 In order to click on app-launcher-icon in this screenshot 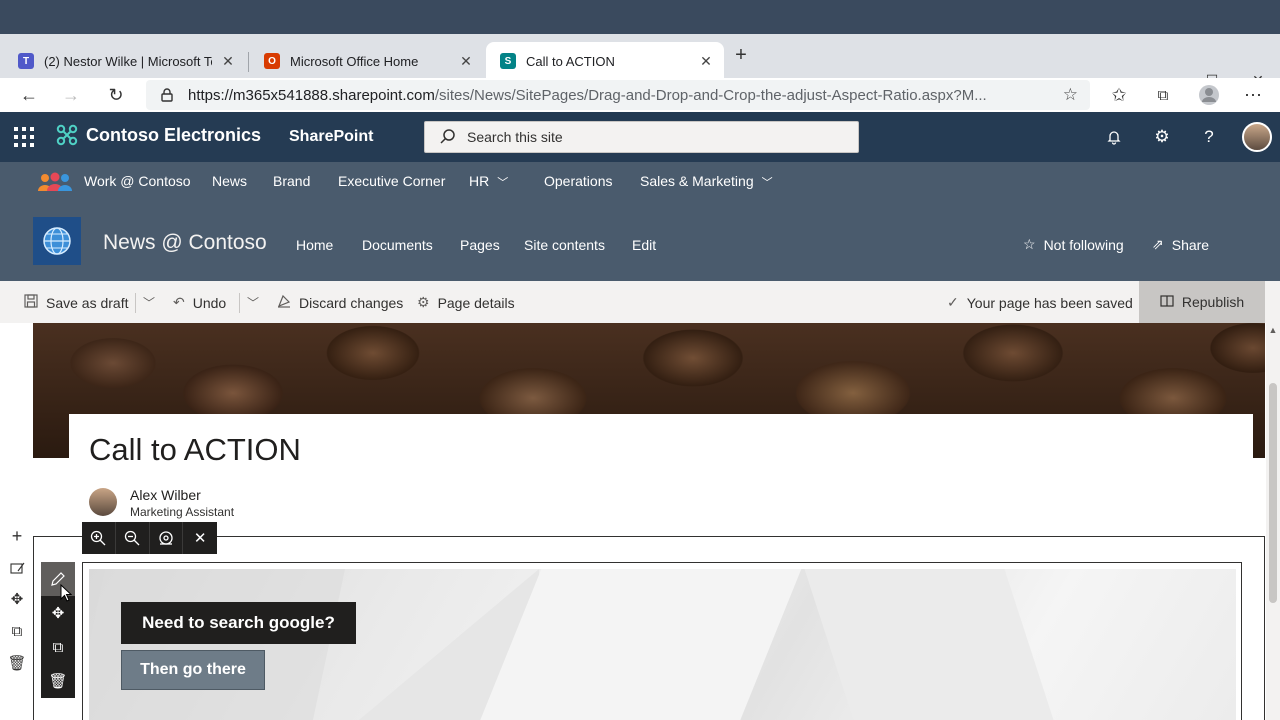, I will do `click(24, 137)`.